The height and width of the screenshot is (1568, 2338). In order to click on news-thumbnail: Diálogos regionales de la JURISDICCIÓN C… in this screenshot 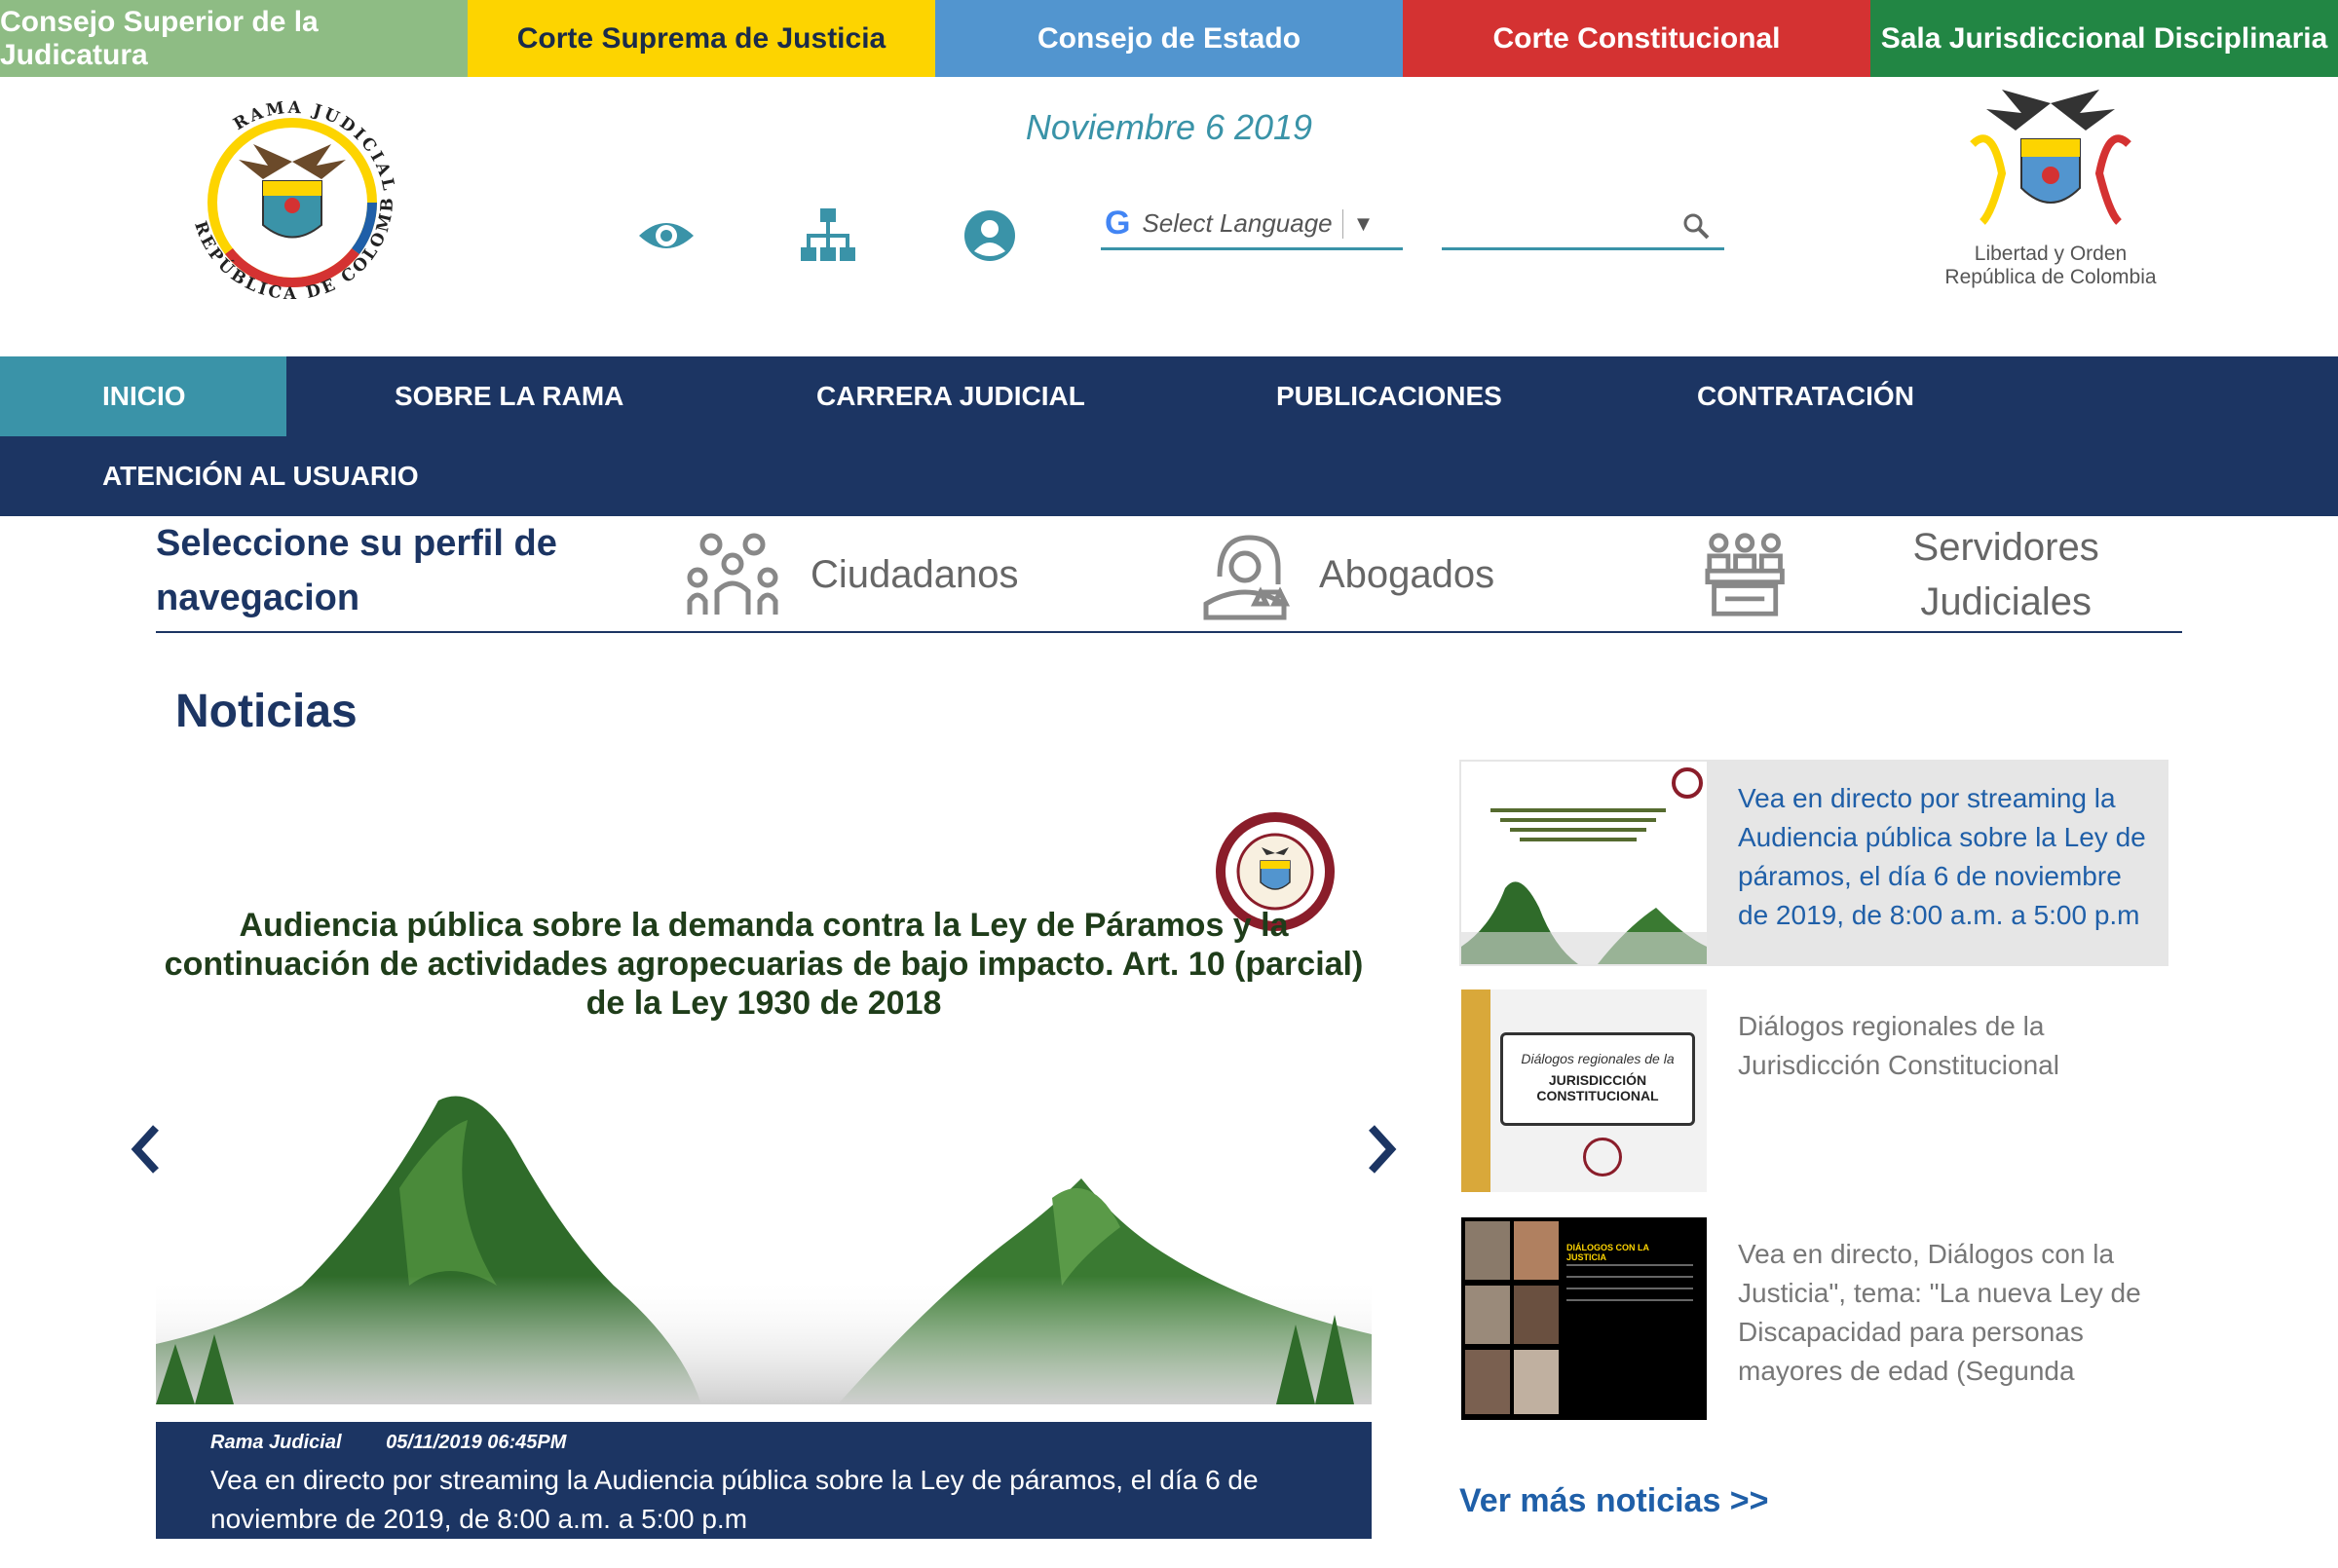, I will do `click(1584, 1090)`.